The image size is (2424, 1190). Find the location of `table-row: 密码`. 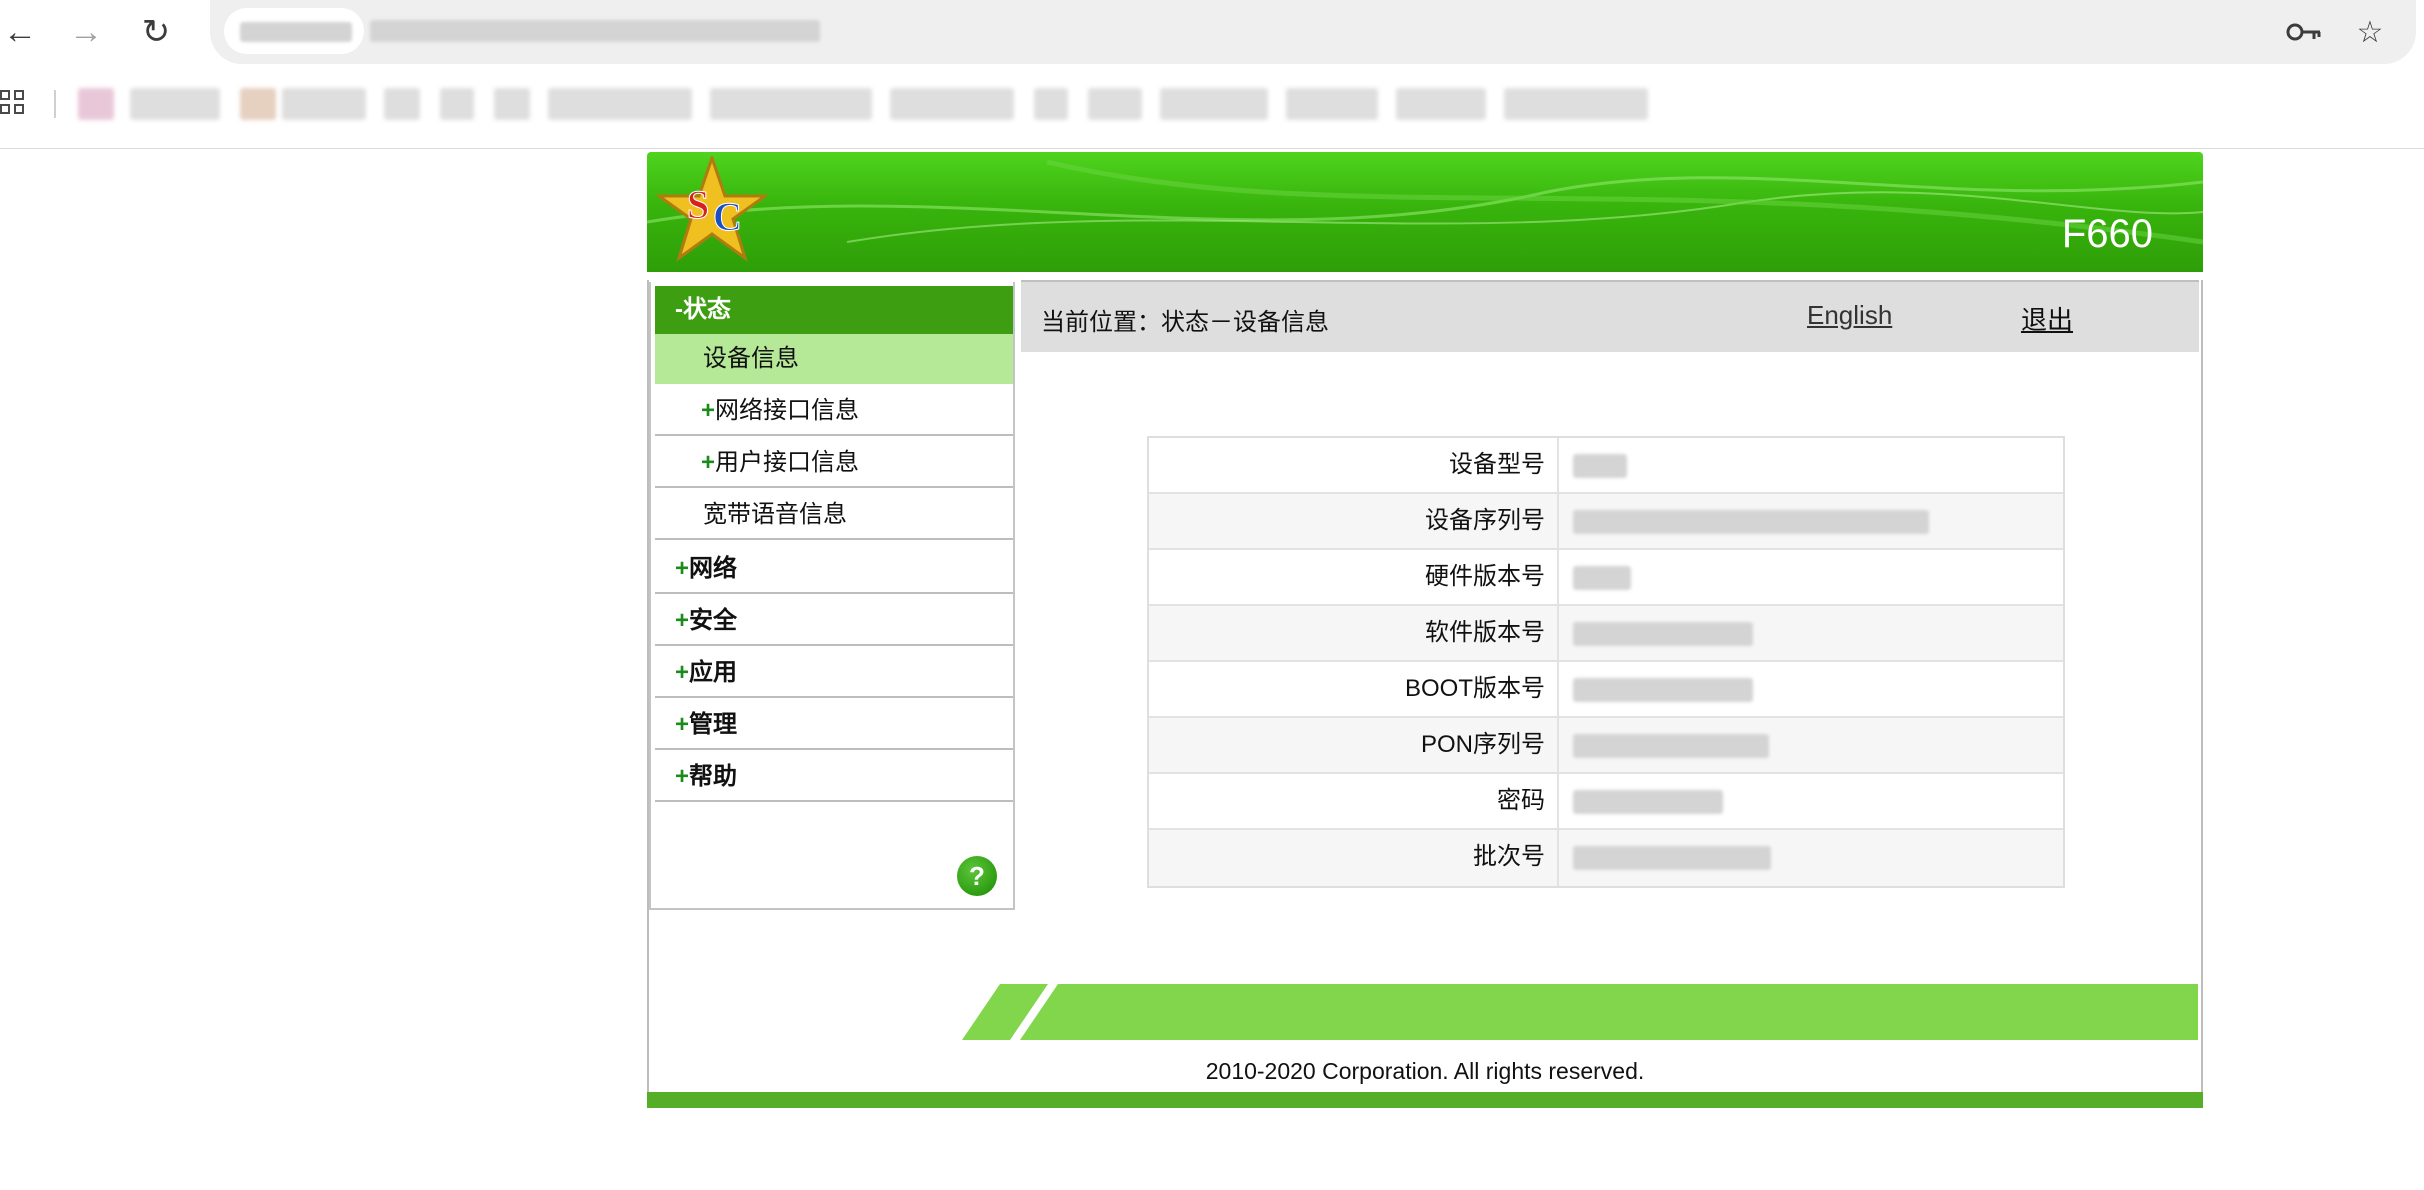

table-row: 密码 is located at coordinates (1606, 802).